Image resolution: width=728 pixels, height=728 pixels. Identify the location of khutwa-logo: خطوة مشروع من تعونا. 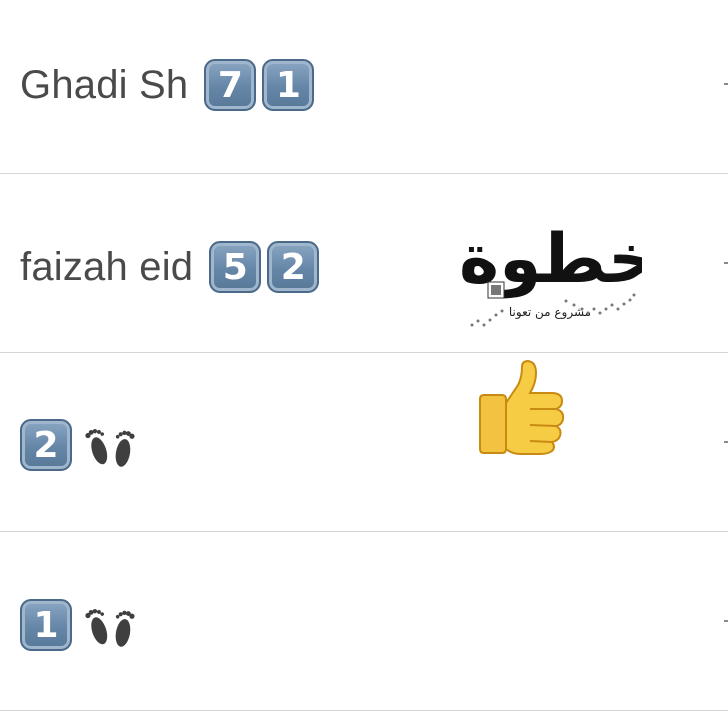
(558, 274).